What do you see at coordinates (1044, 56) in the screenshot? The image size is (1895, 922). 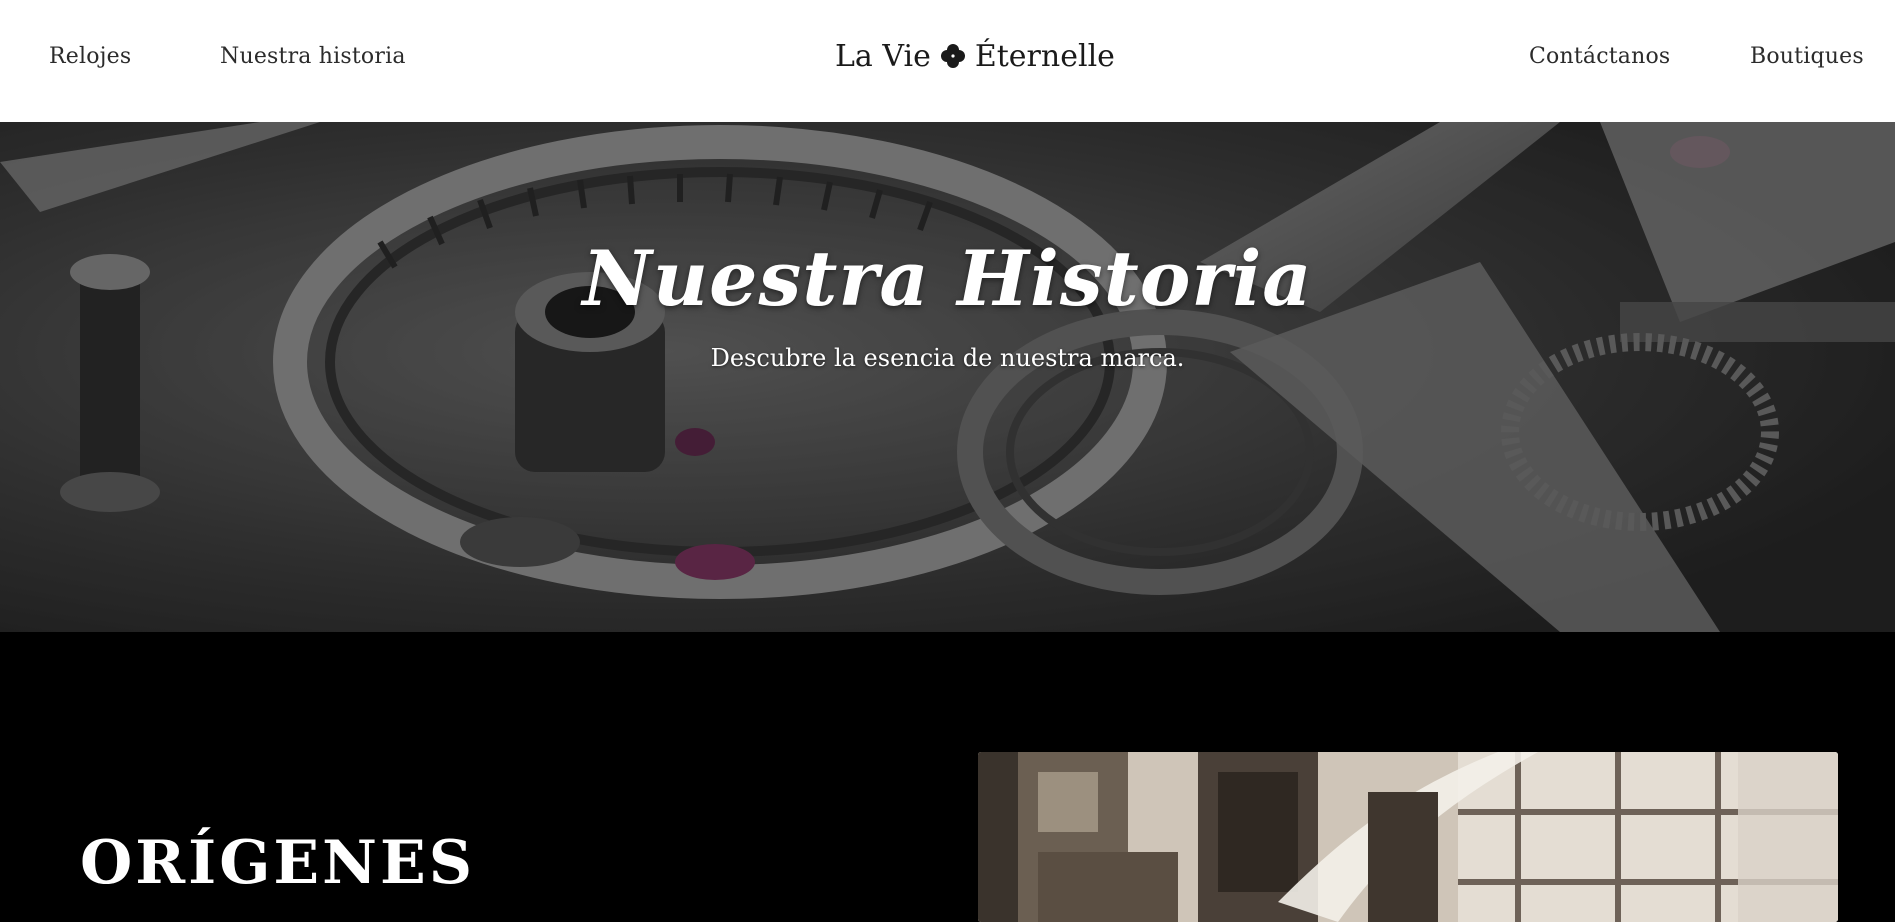 I see `brand-name-part-2: Éternelle` at bounding box center [1044, 56].